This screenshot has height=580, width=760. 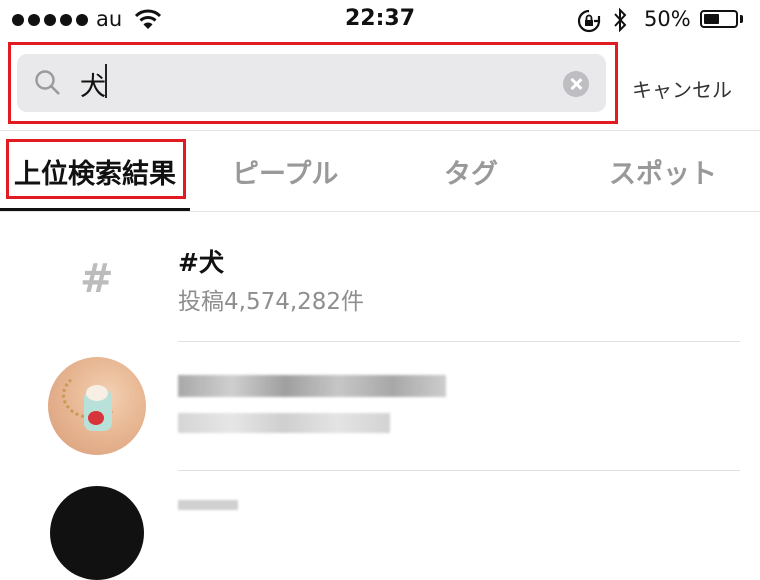 What do you see at coordinates (95, 171) in the screenshot?
I see `tab-top-results: 上位検索結果` at bounding box center [95, 171].